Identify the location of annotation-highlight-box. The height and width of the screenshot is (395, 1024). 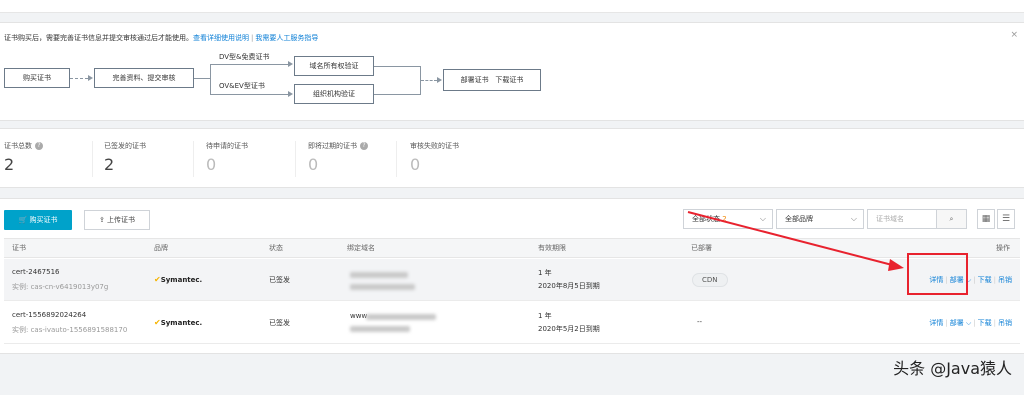
(937, 274).